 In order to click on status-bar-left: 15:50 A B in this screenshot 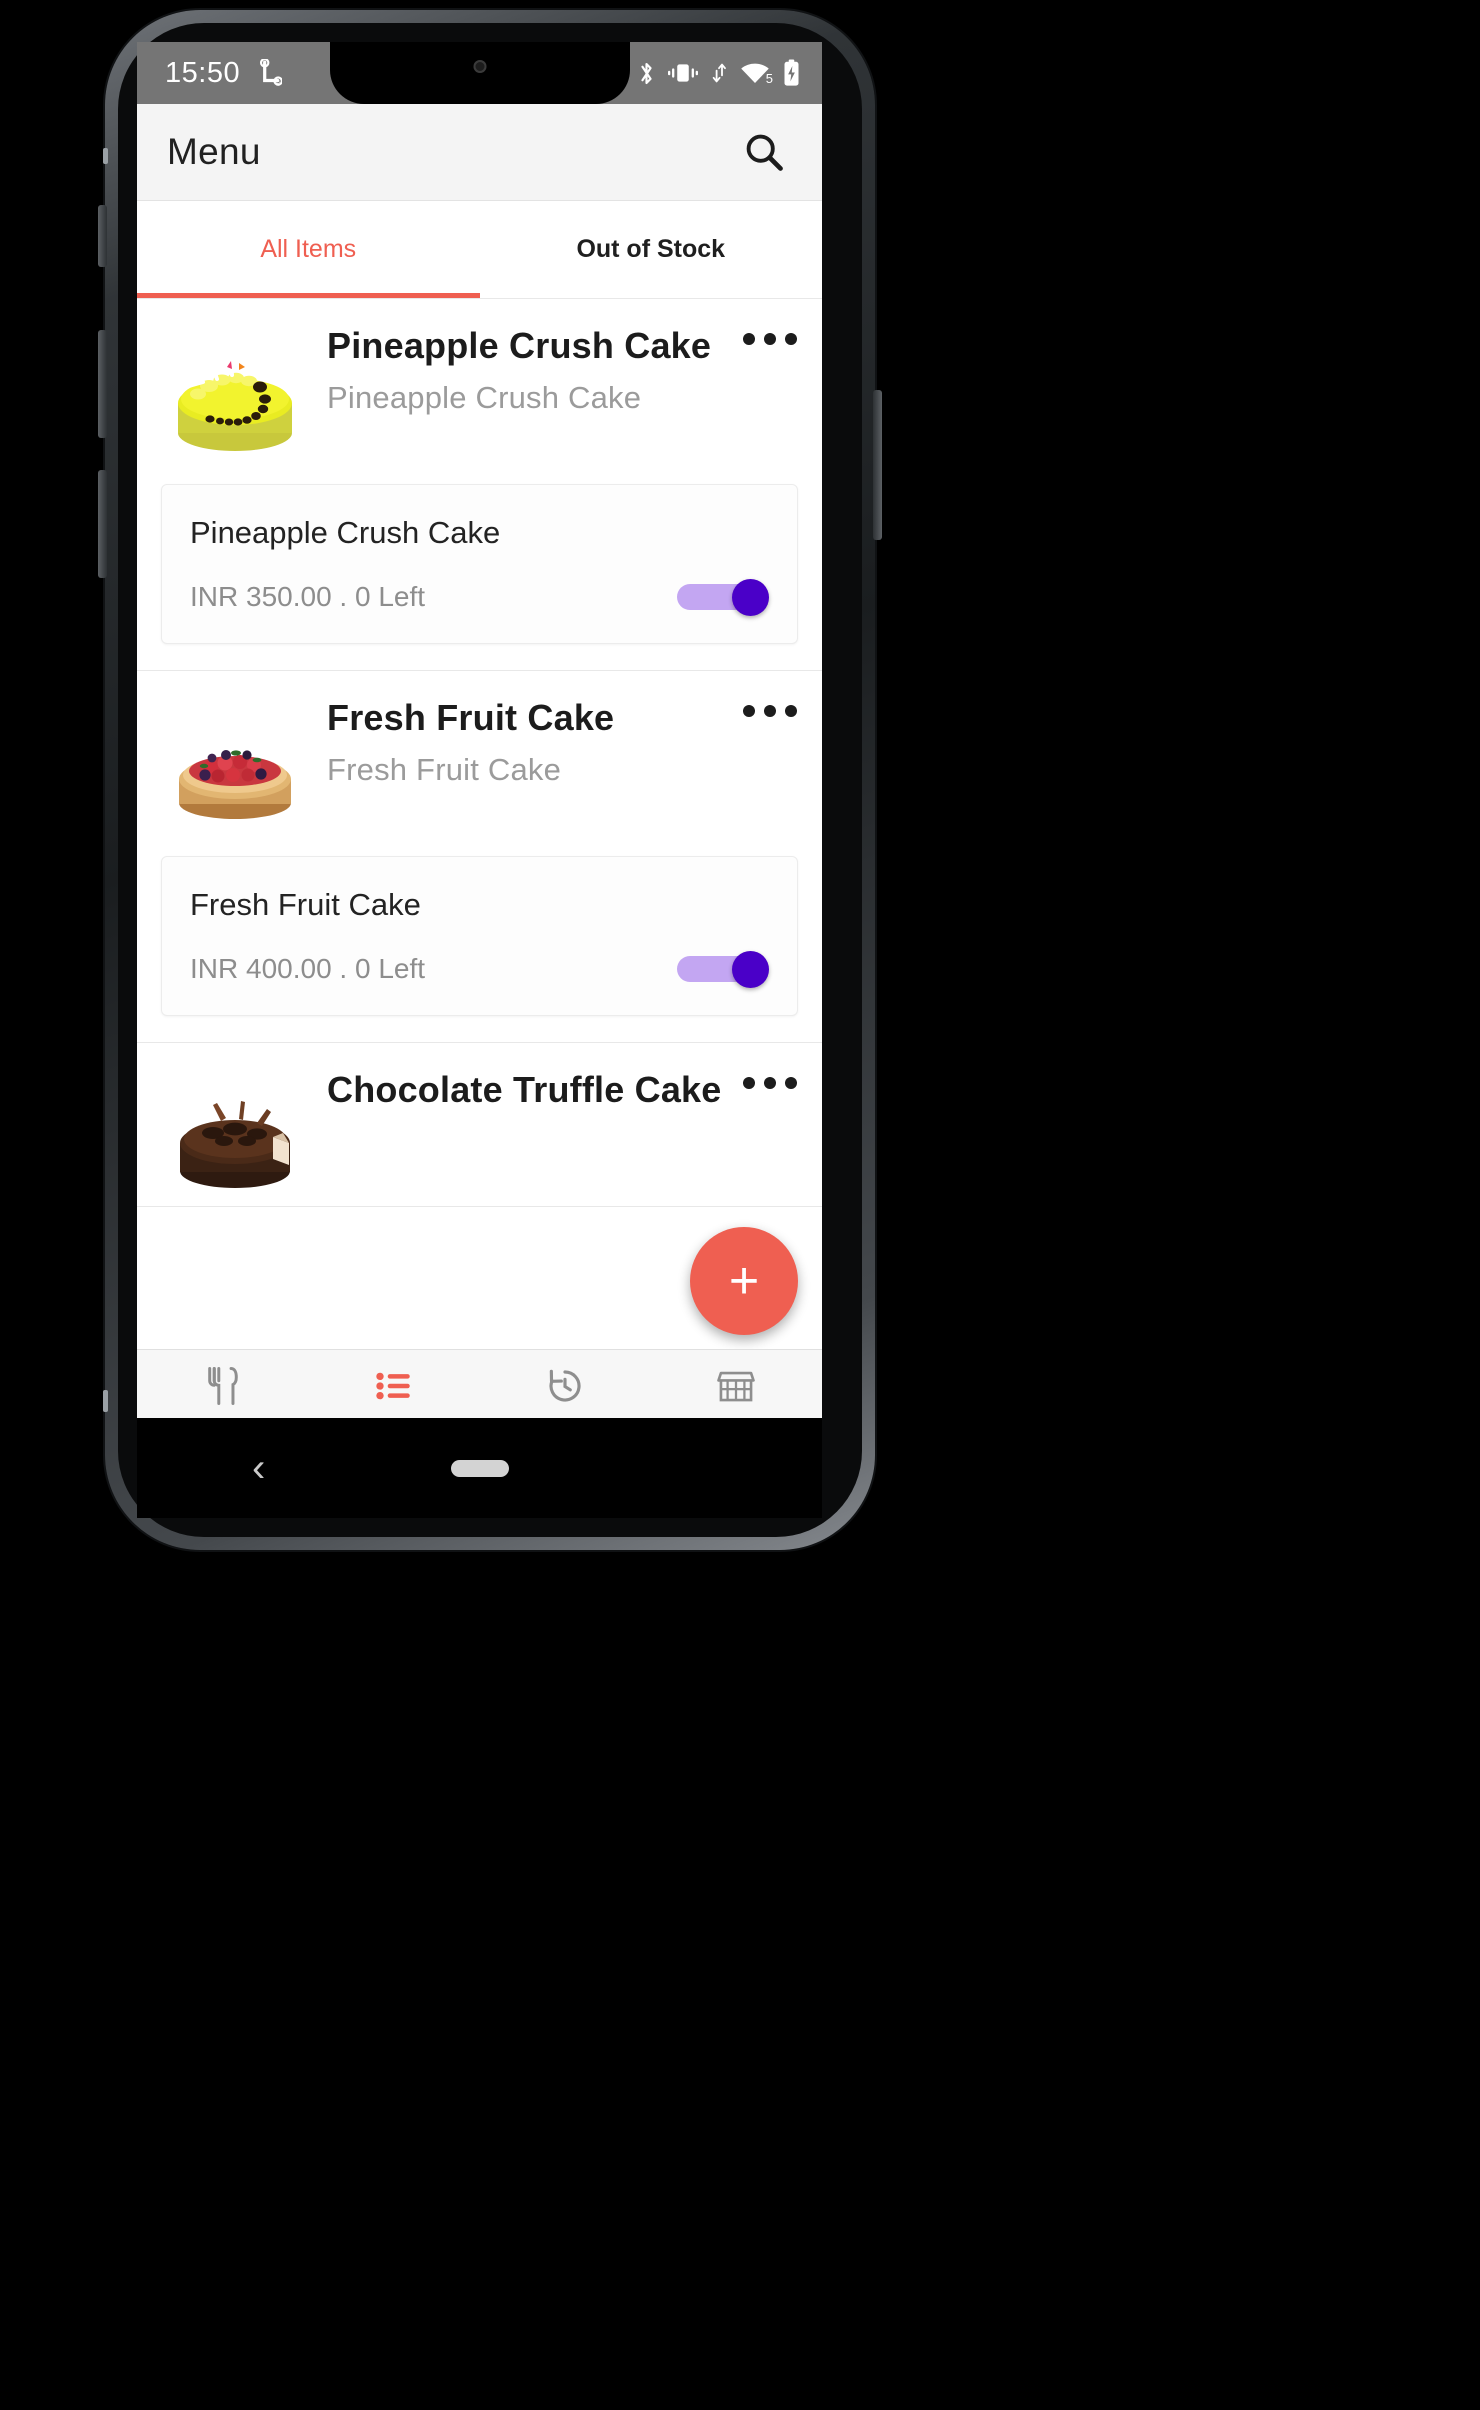, I will do `click(210, 73)`.